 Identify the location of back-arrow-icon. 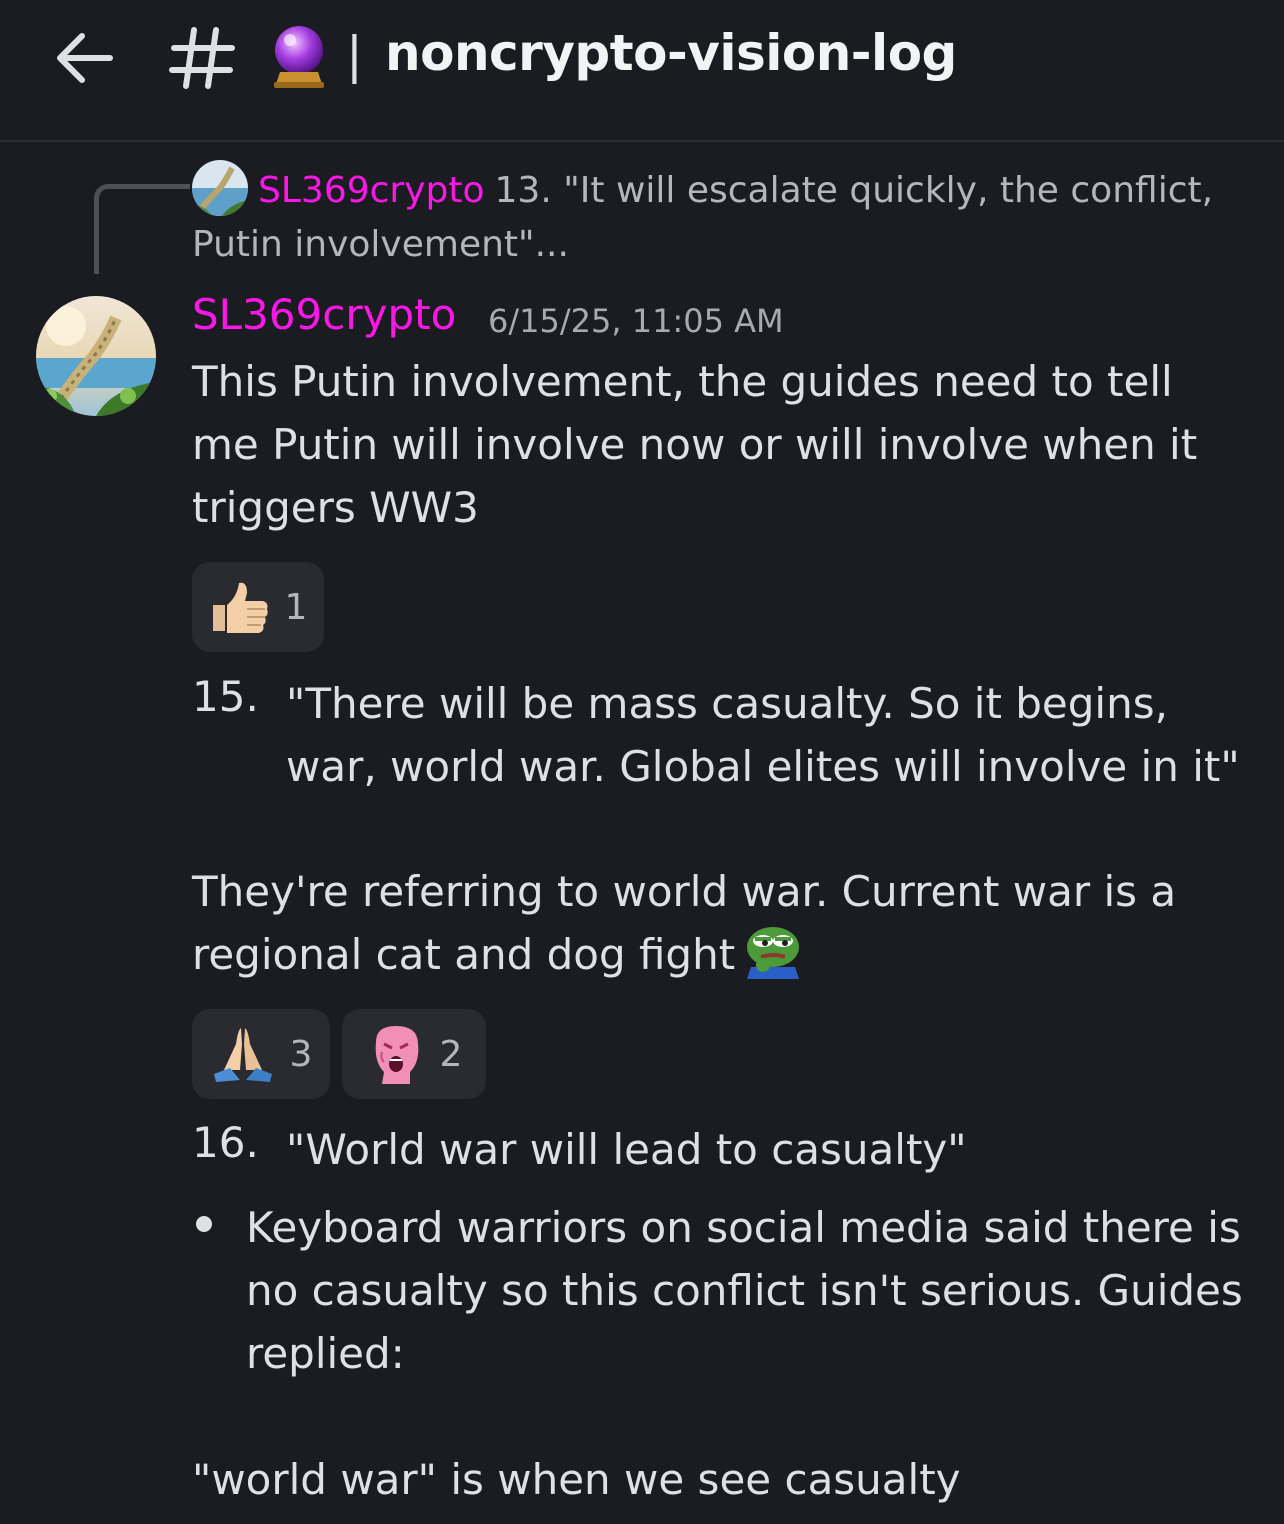
(84, 58).